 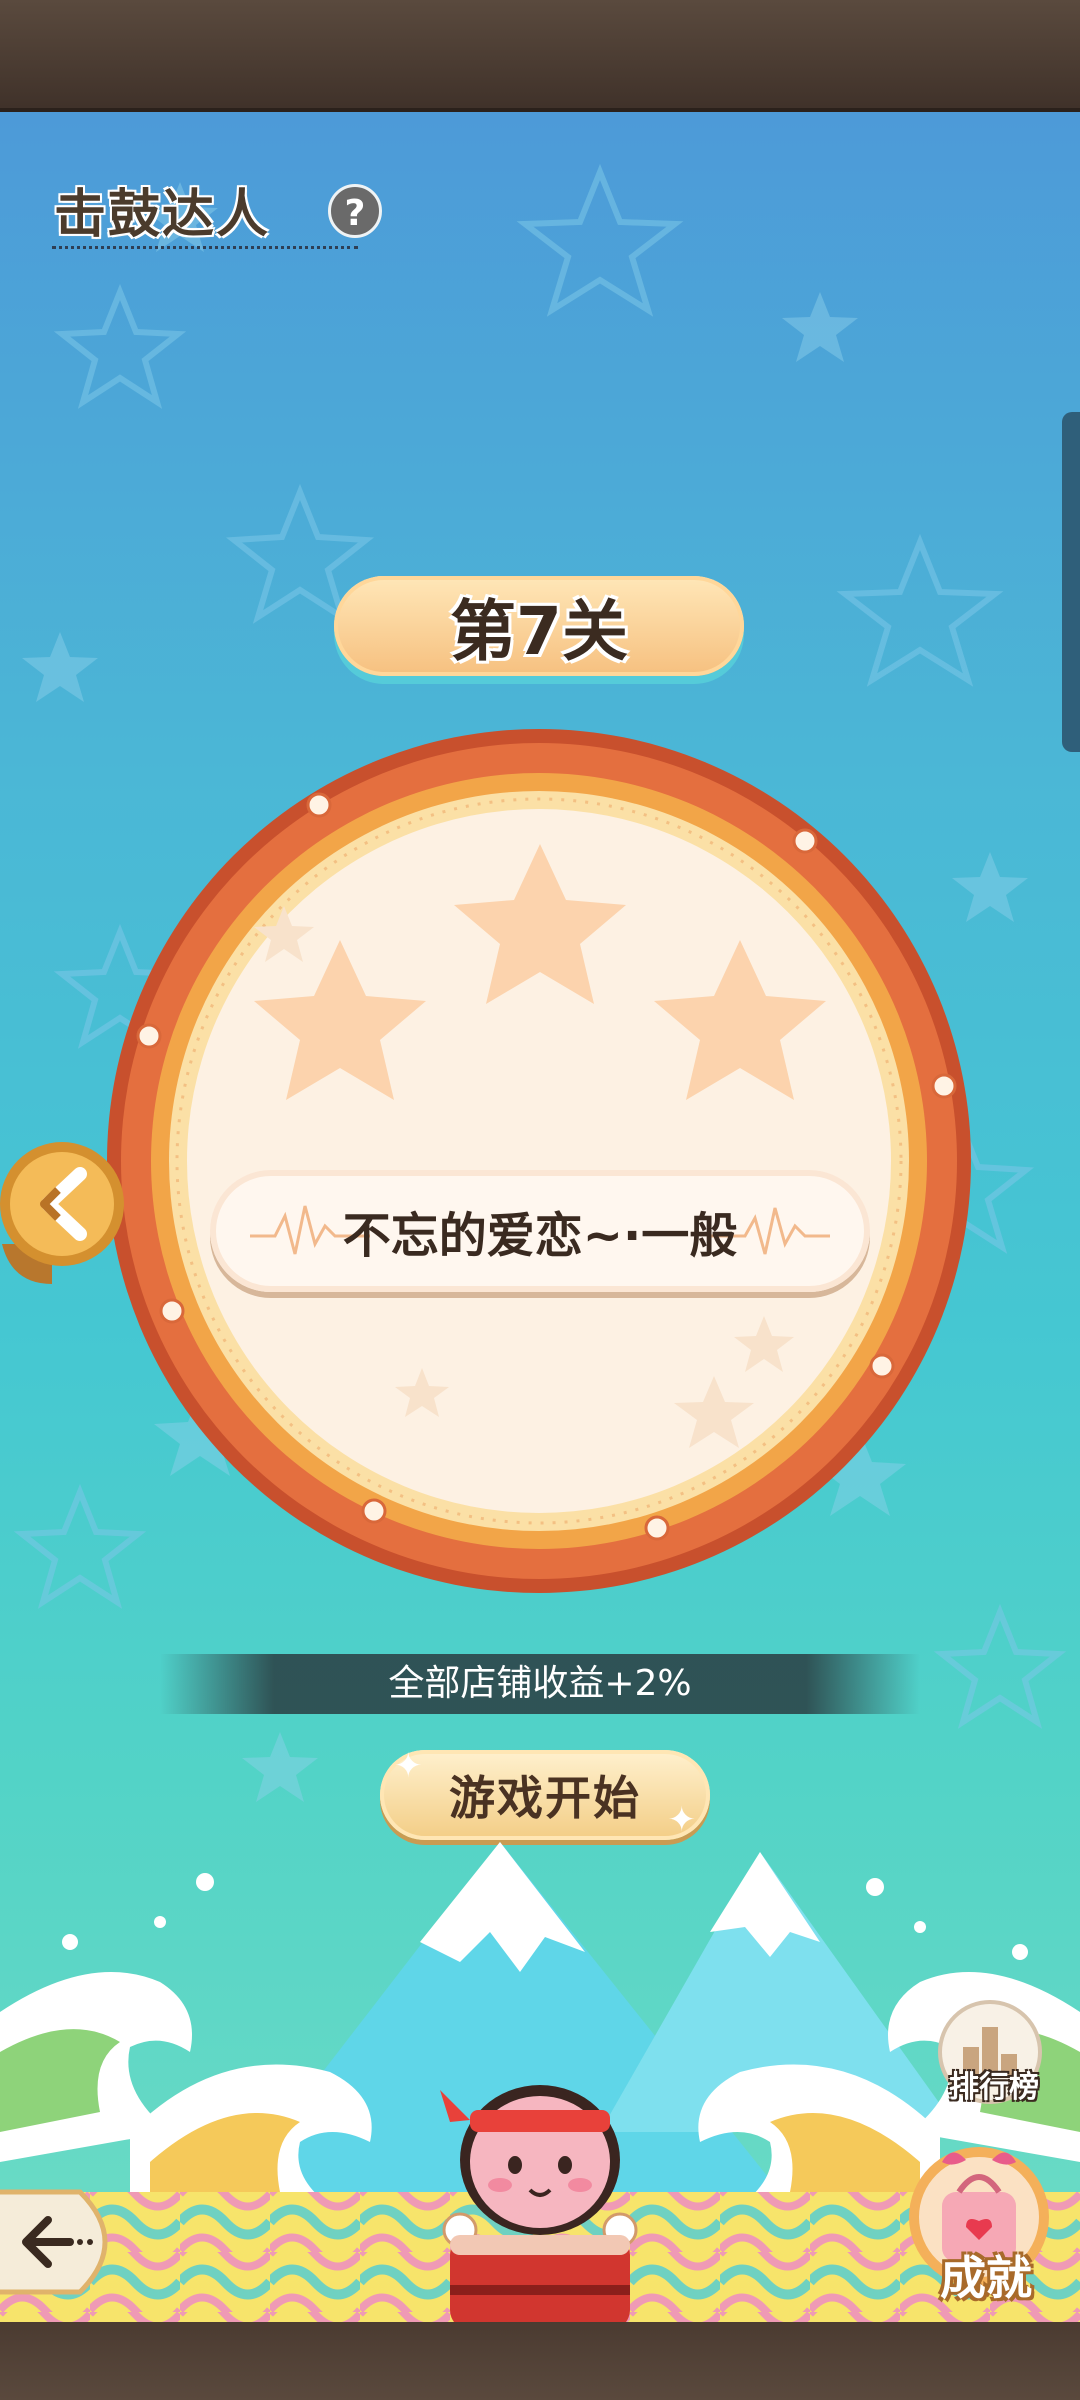 I want to click on bonus-text: 全部店铺收益+2%, so click(x=540, y=1683).